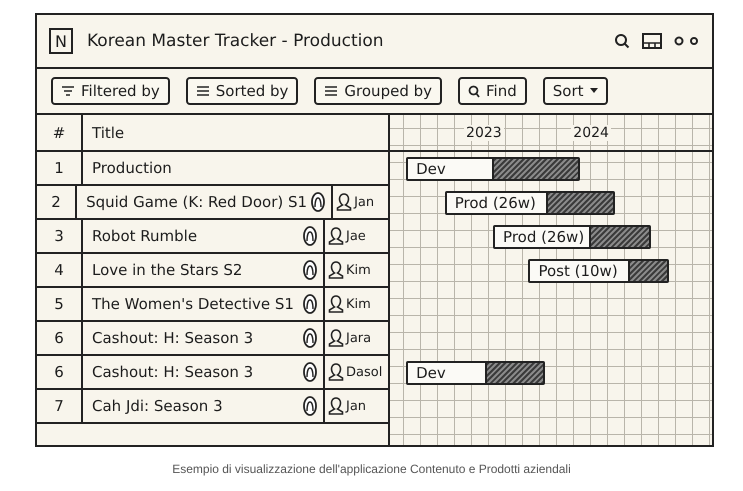 This screenshot has height=491, width=743. Describe the element at coordinates (484, 132) in the screenshot. I see `year-label: 2023` at that location.